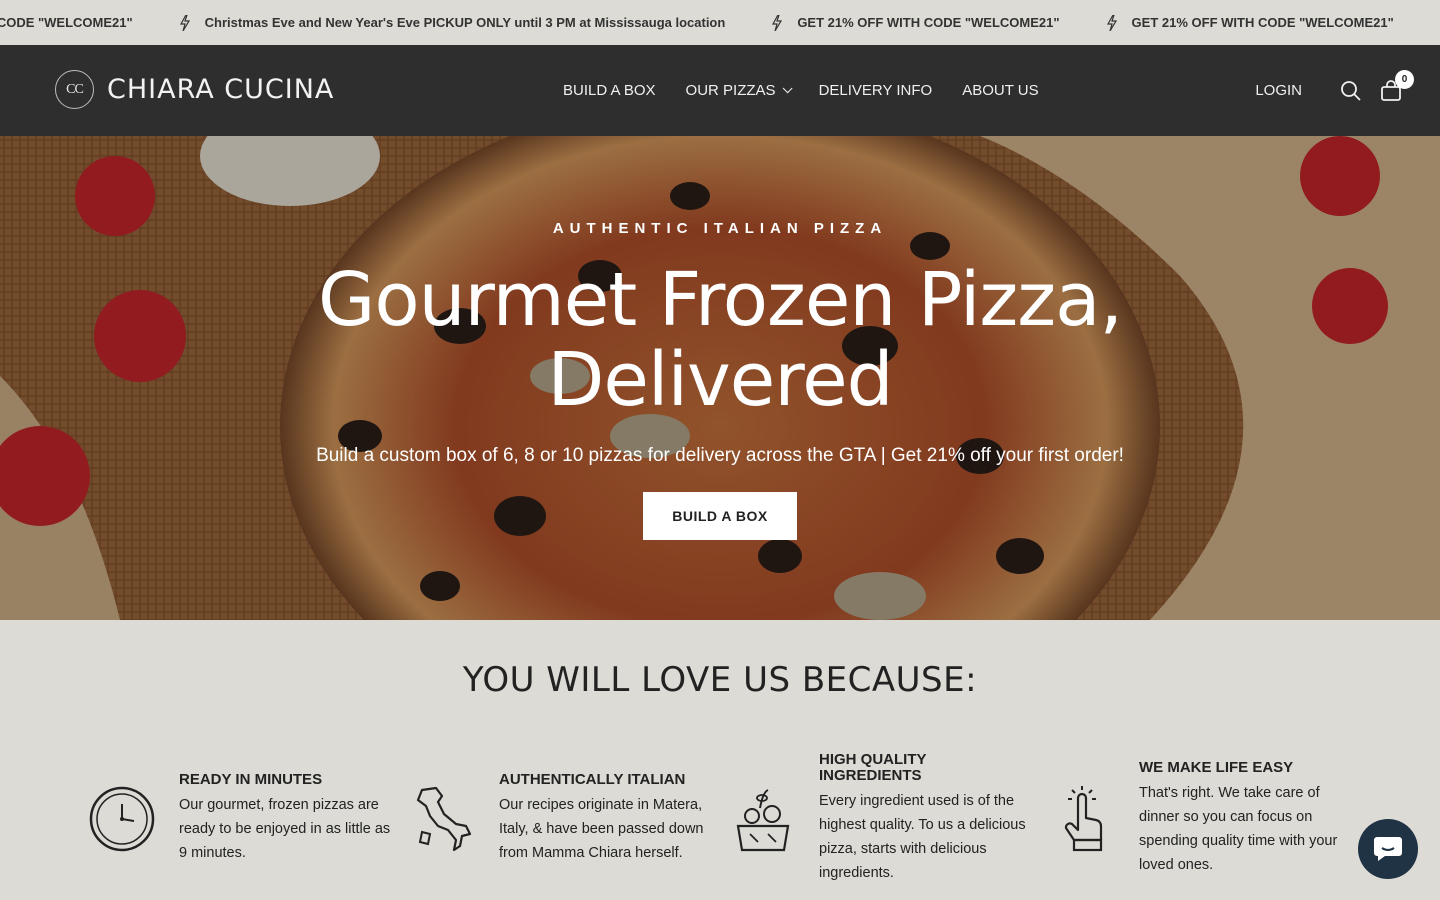 Image resolution: width=1440 pixels, height=900 pixels. What do you see at coordinates (1404, 79) in the screenshot?
I see `cart-count-badge: 0` at bounding box center [1404, 79].